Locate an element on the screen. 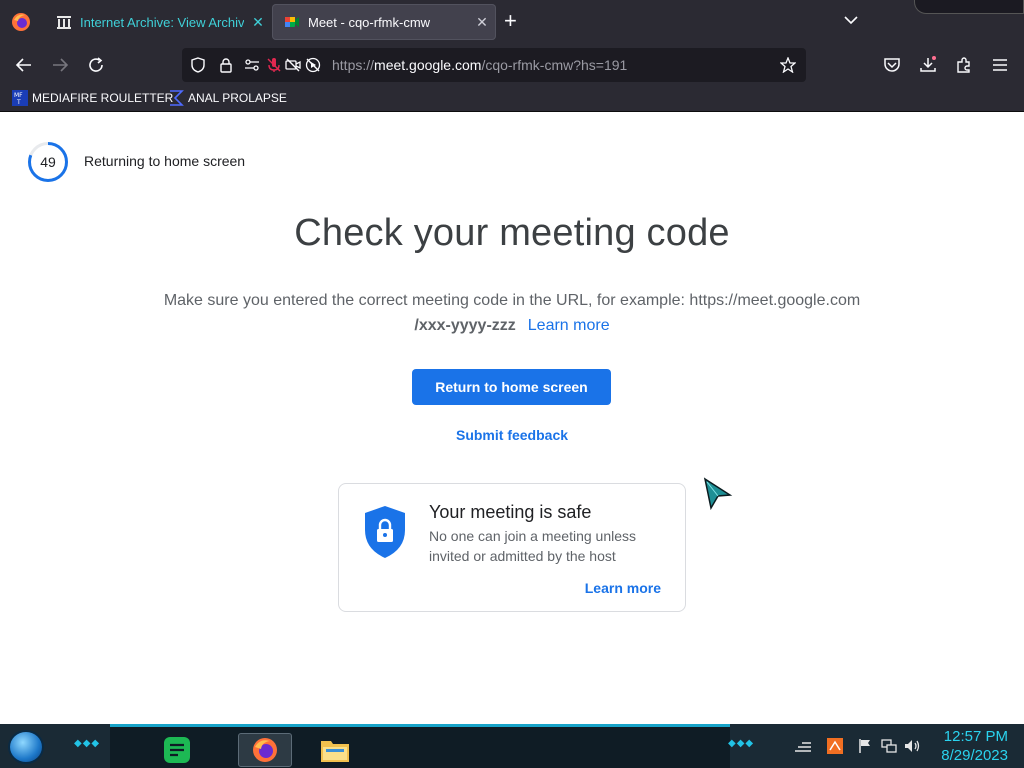 This screenshot has height=768, width=1024. tab-title: Meet - cqo-rfmk-cmw is located at coordinates (369, 22).